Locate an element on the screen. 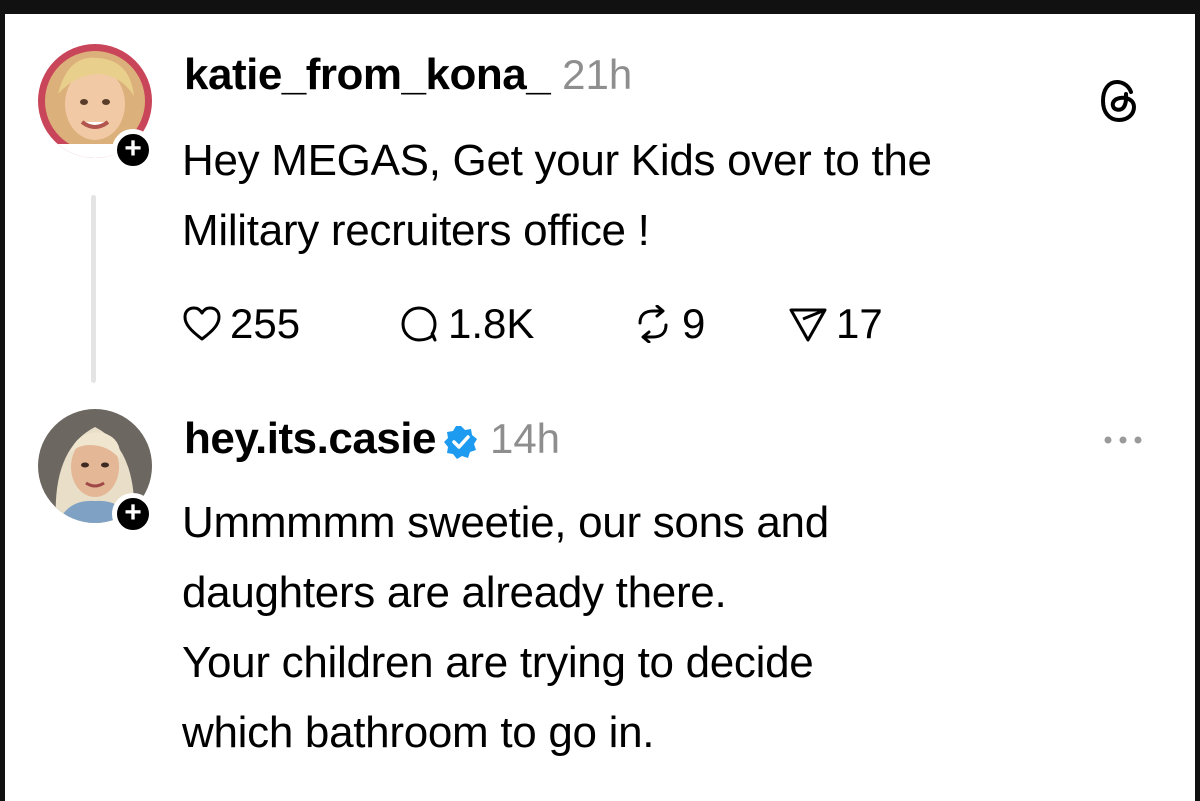 The width and height of the screenshot is (1200, 801). like-count: 255 is located at coordinates (265, 323).